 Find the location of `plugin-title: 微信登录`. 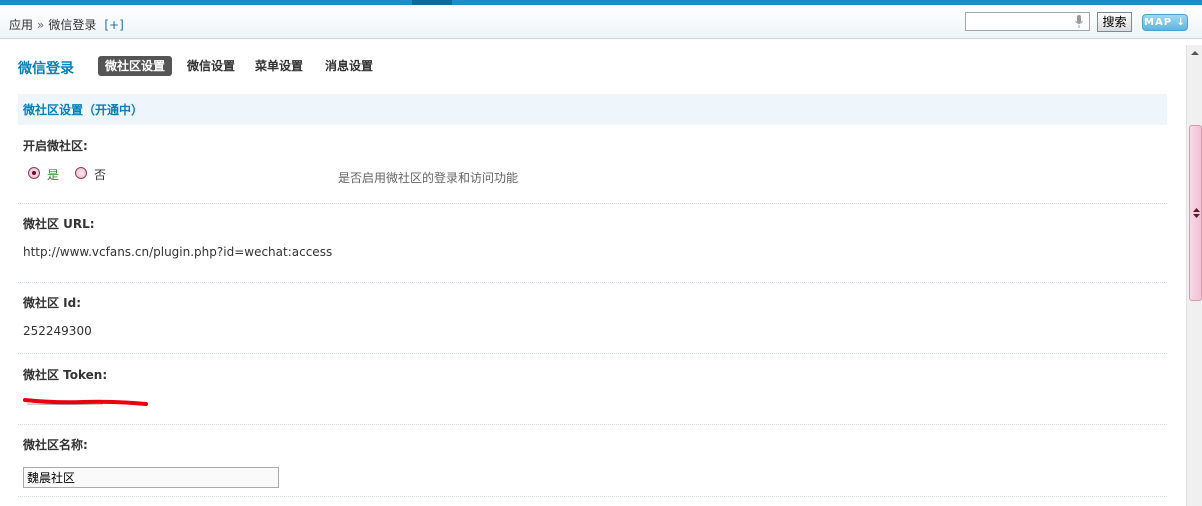

plugin-title: 微信登录 is located at coordinates (46, 69).